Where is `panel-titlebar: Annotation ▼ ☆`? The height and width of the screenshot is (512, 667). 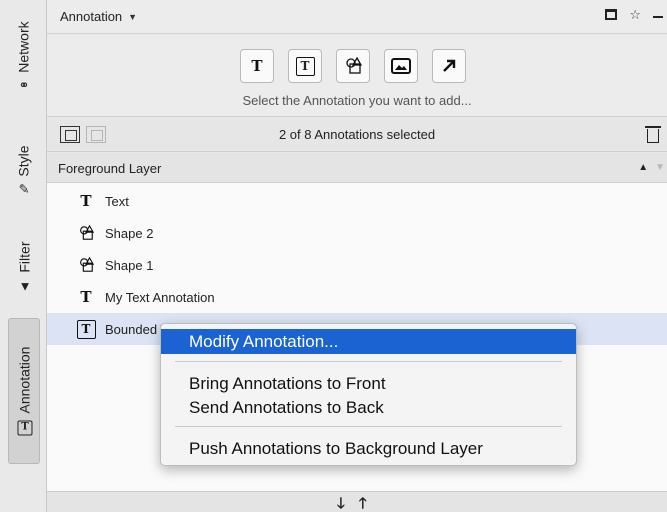
panel-titlebar: Annotation ▼ ☆ is located at coordinates (357, 17).